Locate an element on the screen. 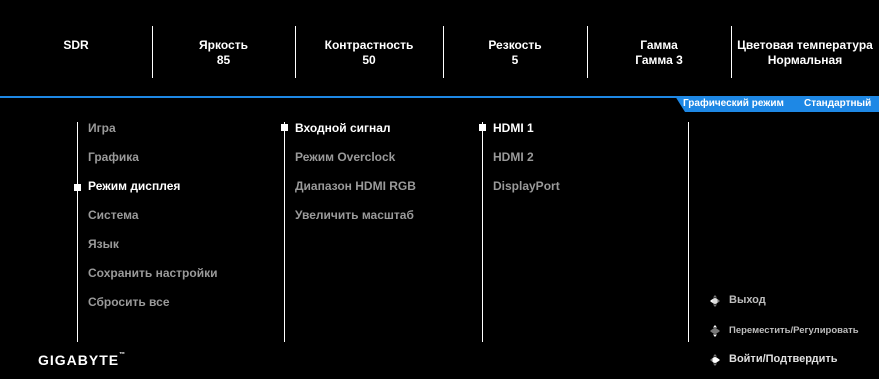 The width and height of the screenshot is (879, 379). color-temp-label: Цветовая температура is located at coordinates (805, 45).